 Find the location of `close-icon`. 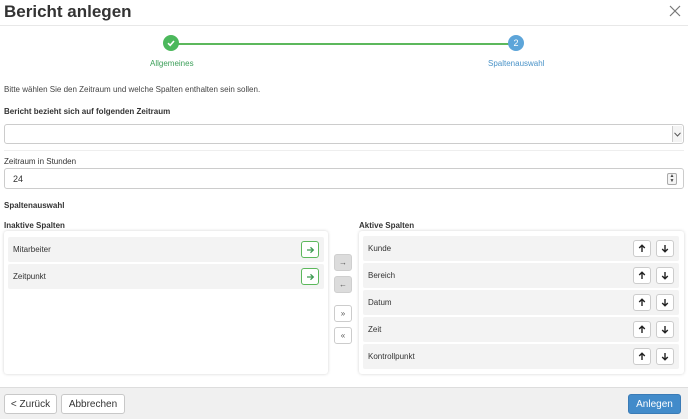

close-icon is located at coordinates (675, 11).